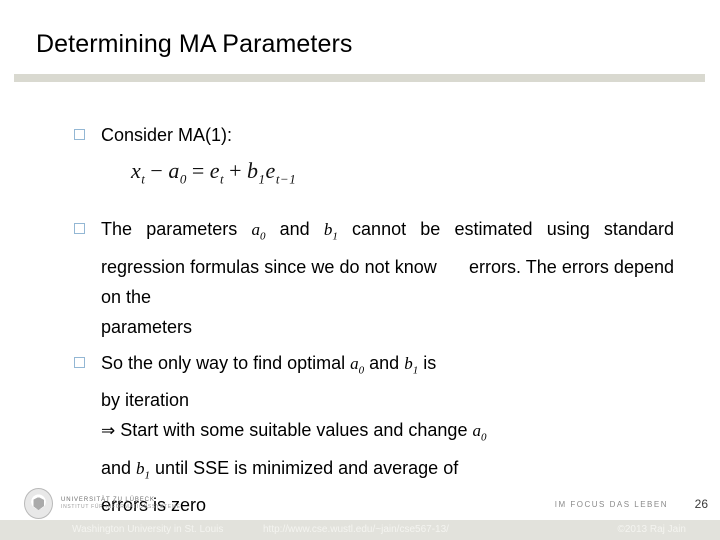  I want to click on iteration-seg1: So the only way to find optimal, so click(226, 362).